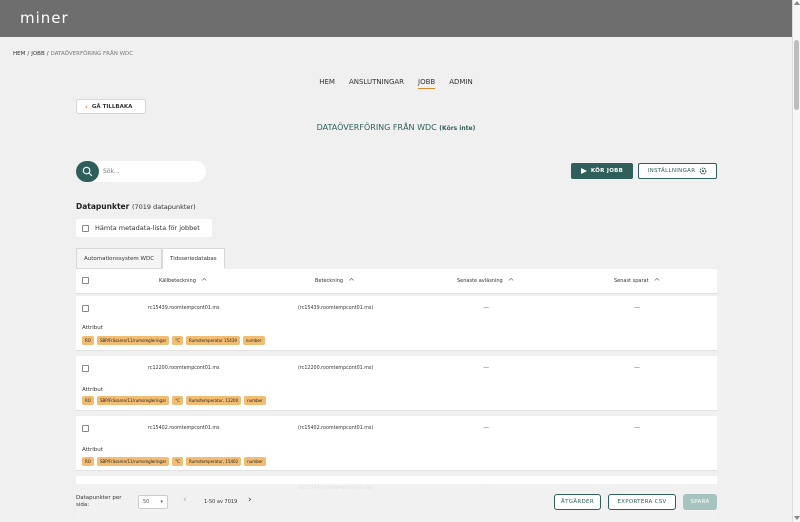  Describe the element at coordinates (153, 502) in the screenshot. I see `per-page-select: 50 ▾` at that location.